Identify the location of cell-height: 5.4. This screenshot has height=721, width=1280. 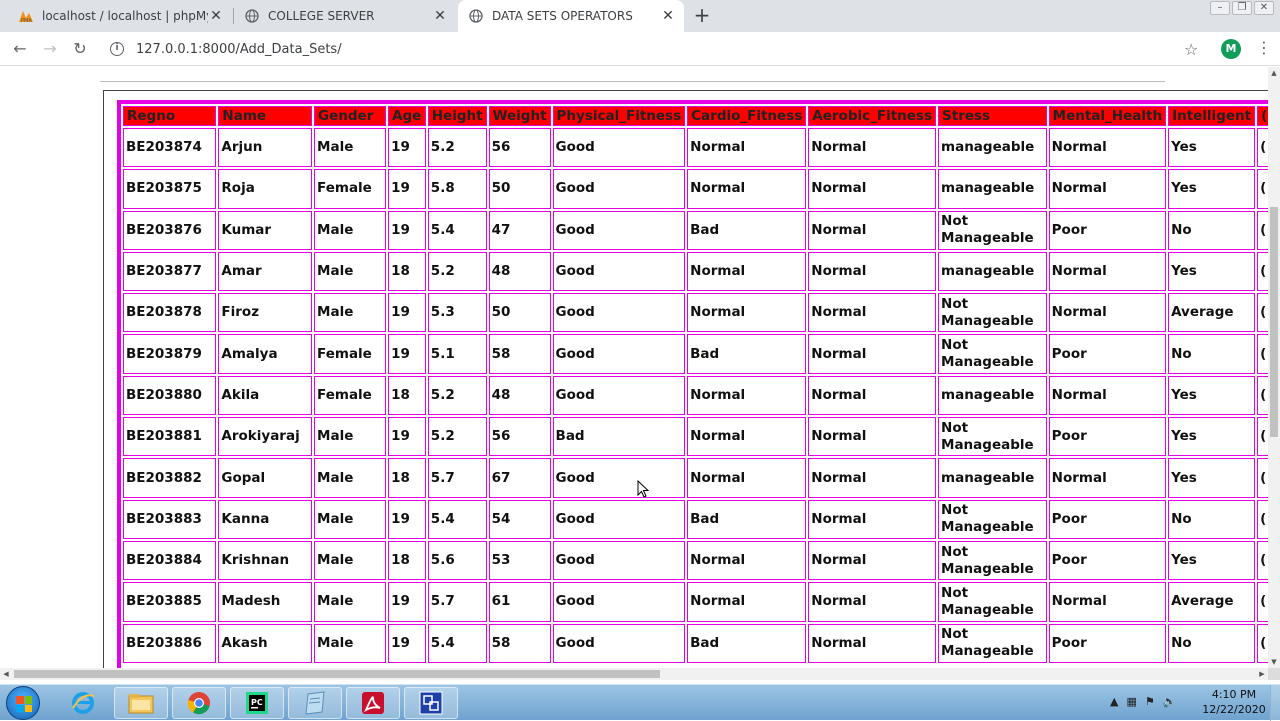
(457, 519).